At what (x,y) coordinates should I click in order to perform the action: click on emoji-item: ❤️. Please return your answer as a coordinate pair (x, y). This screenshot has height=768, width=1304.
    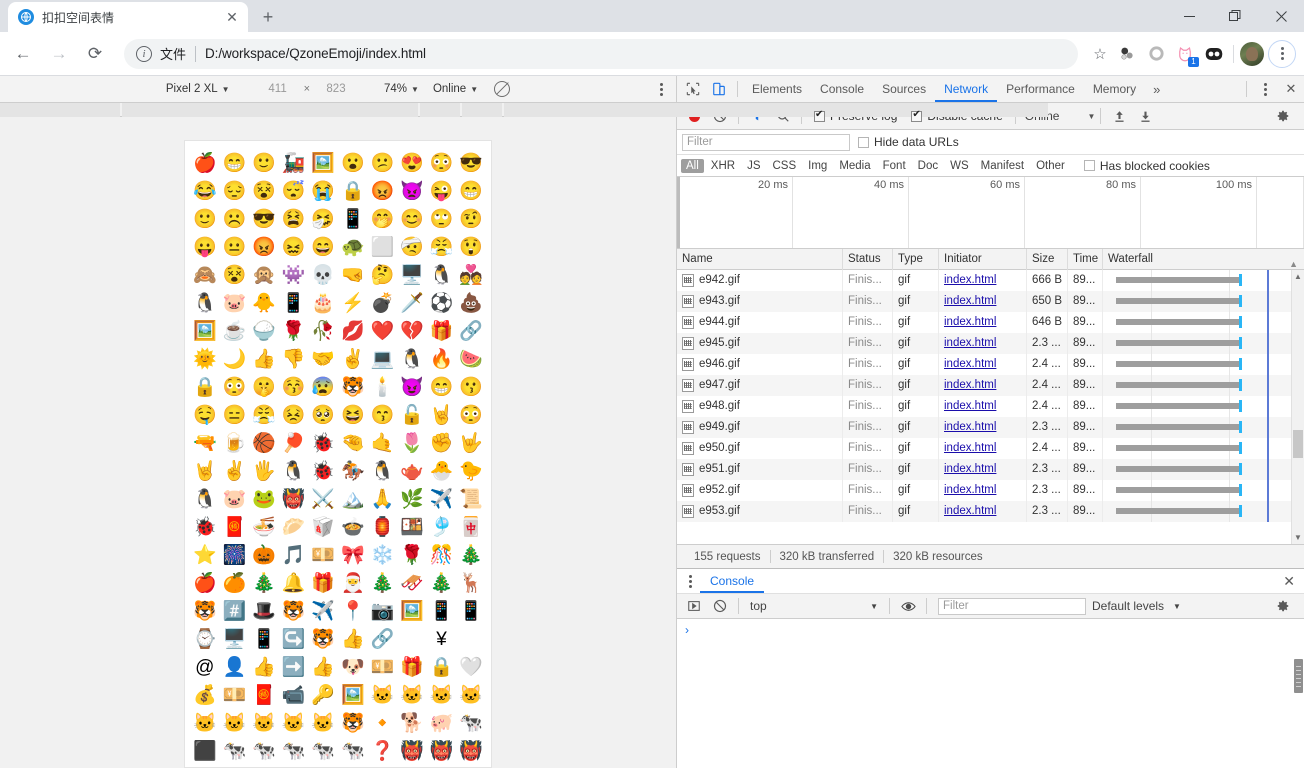
    Looking at the image, I should click on (383, 331).